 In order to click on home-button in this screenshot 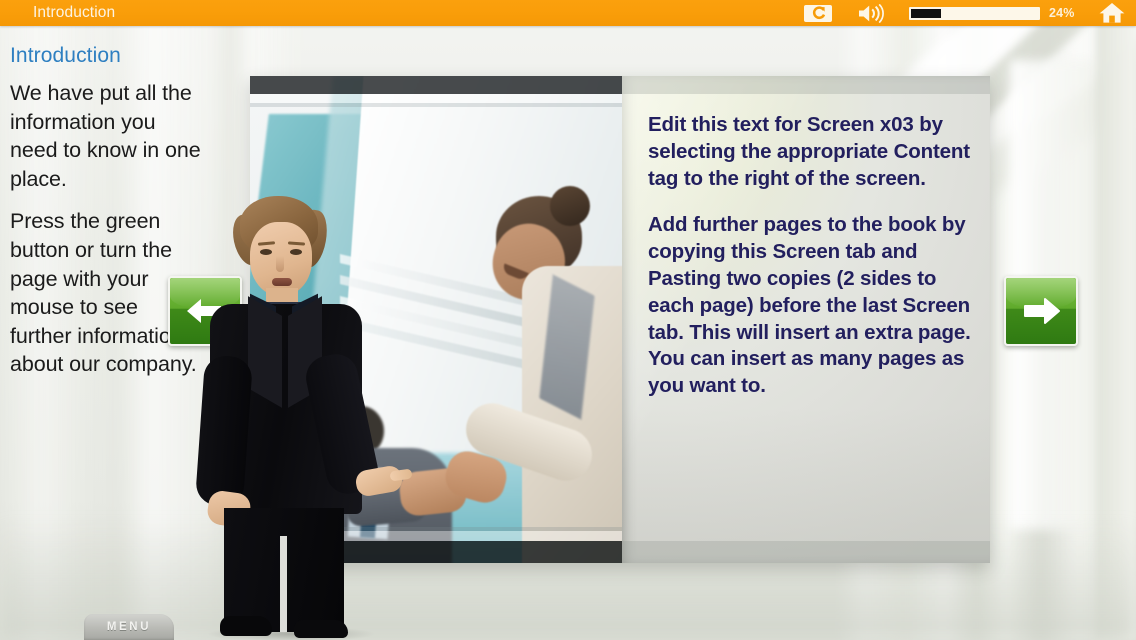, I will do `click(1112, 13)`.